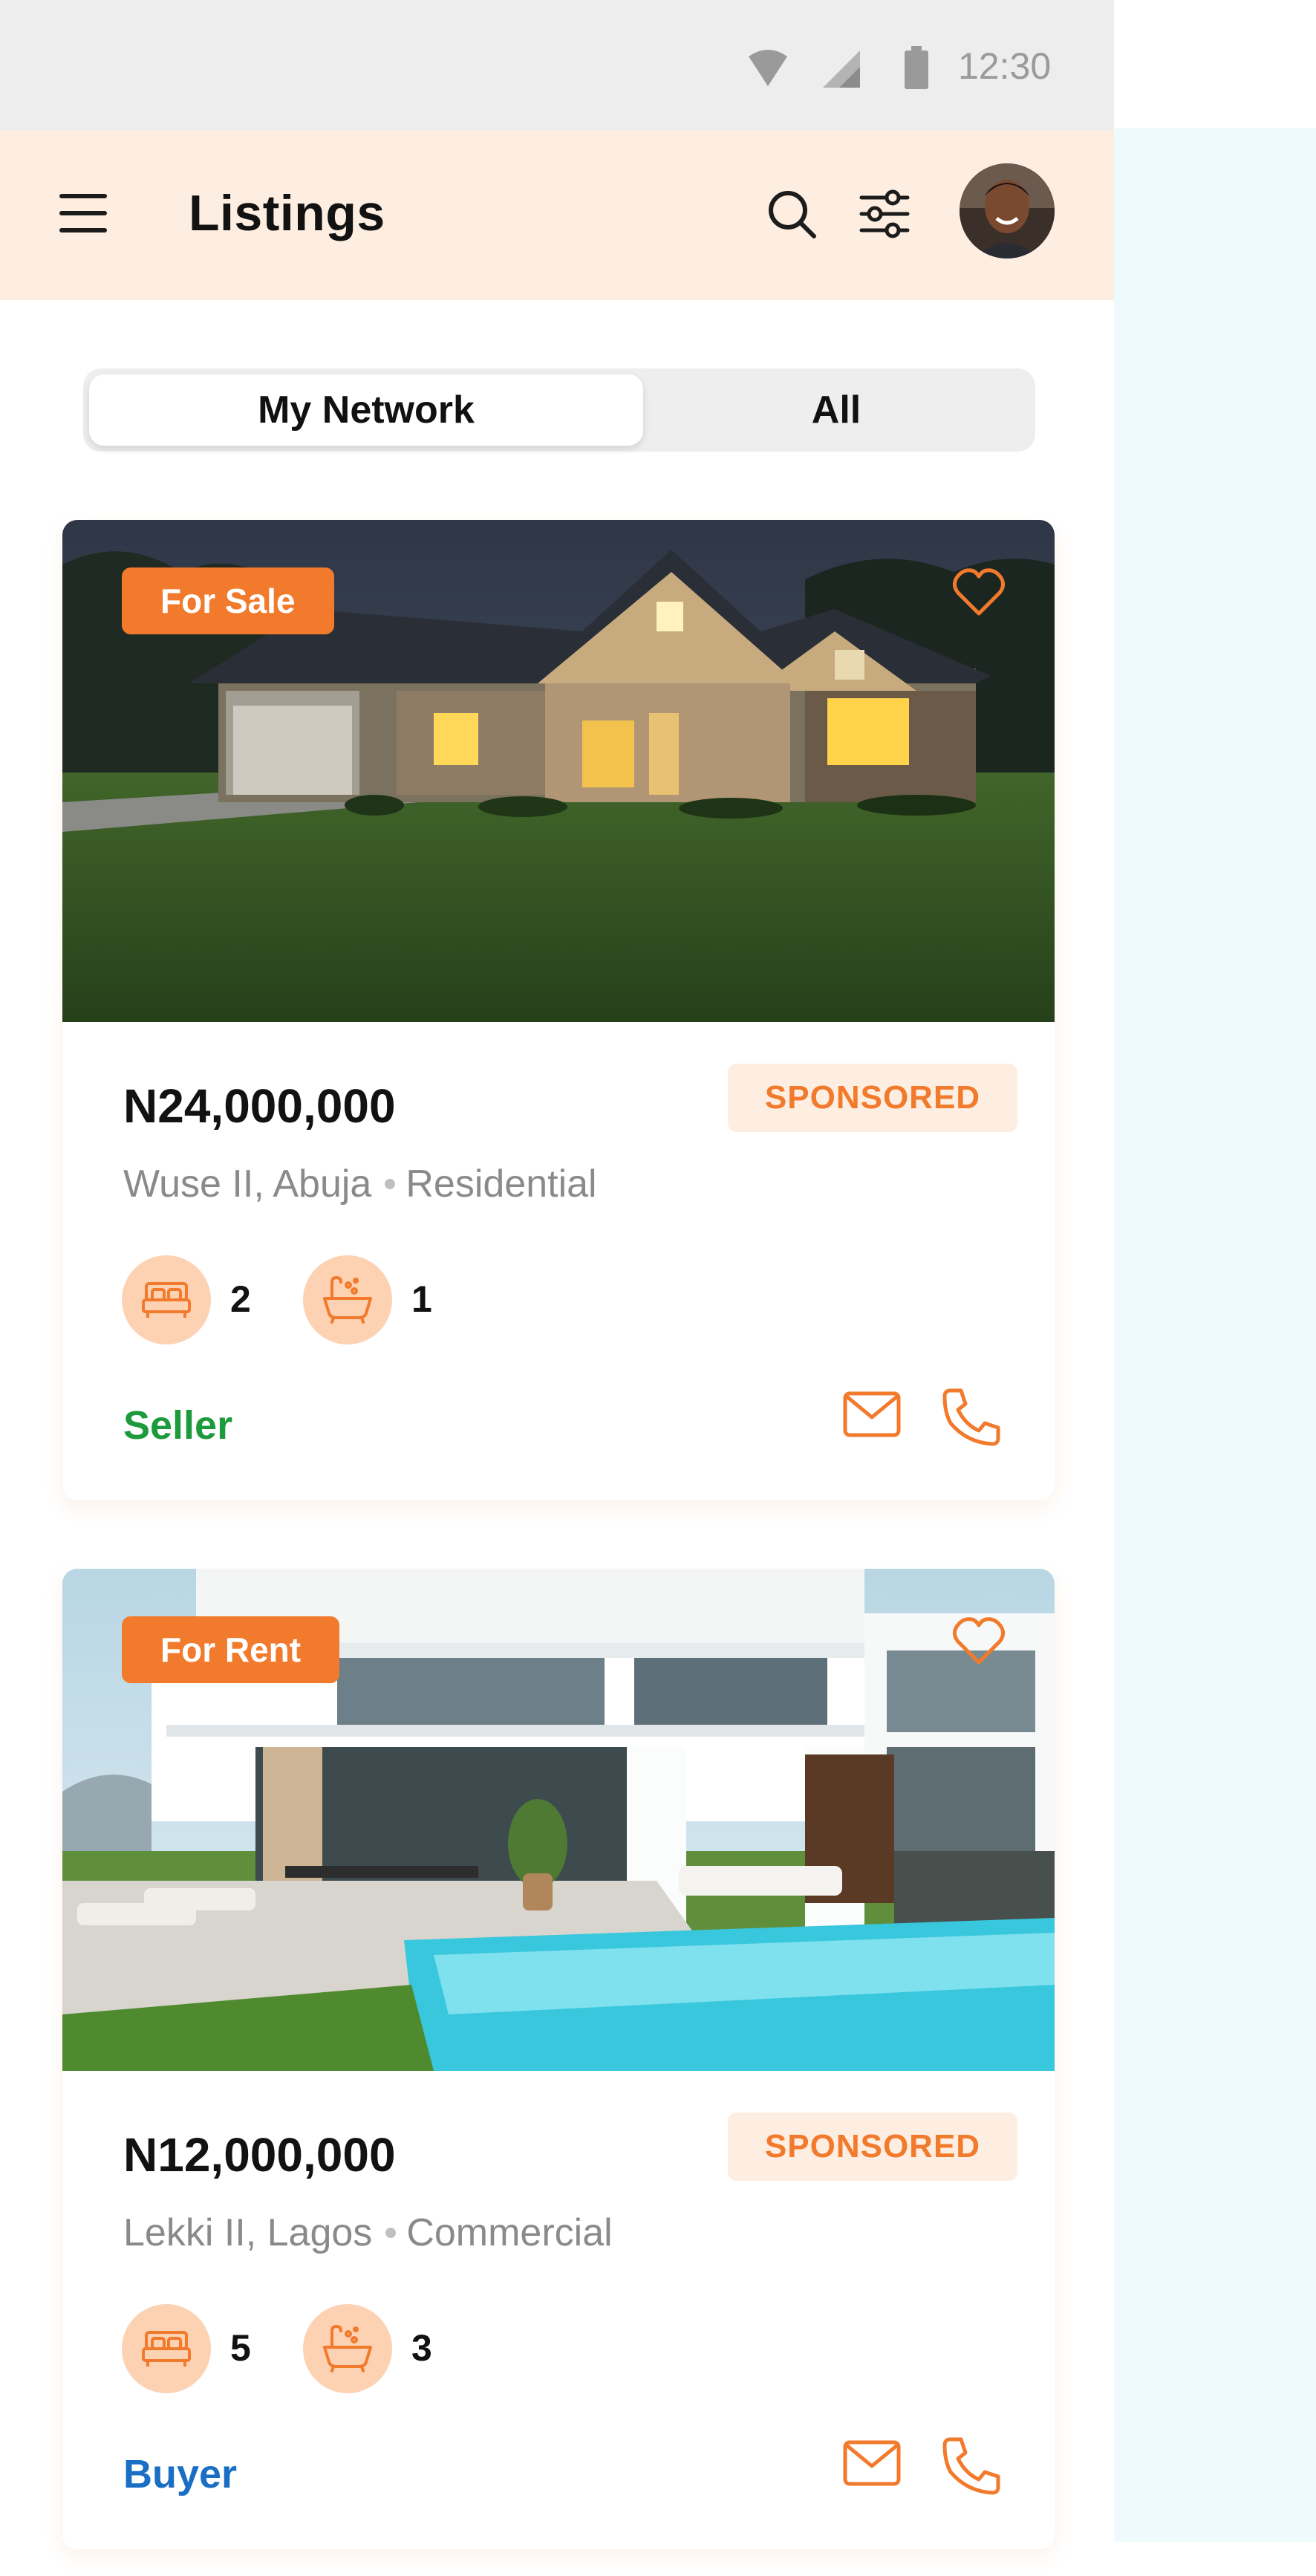  I want to click on right-background-panel, so click(1215, 1335).